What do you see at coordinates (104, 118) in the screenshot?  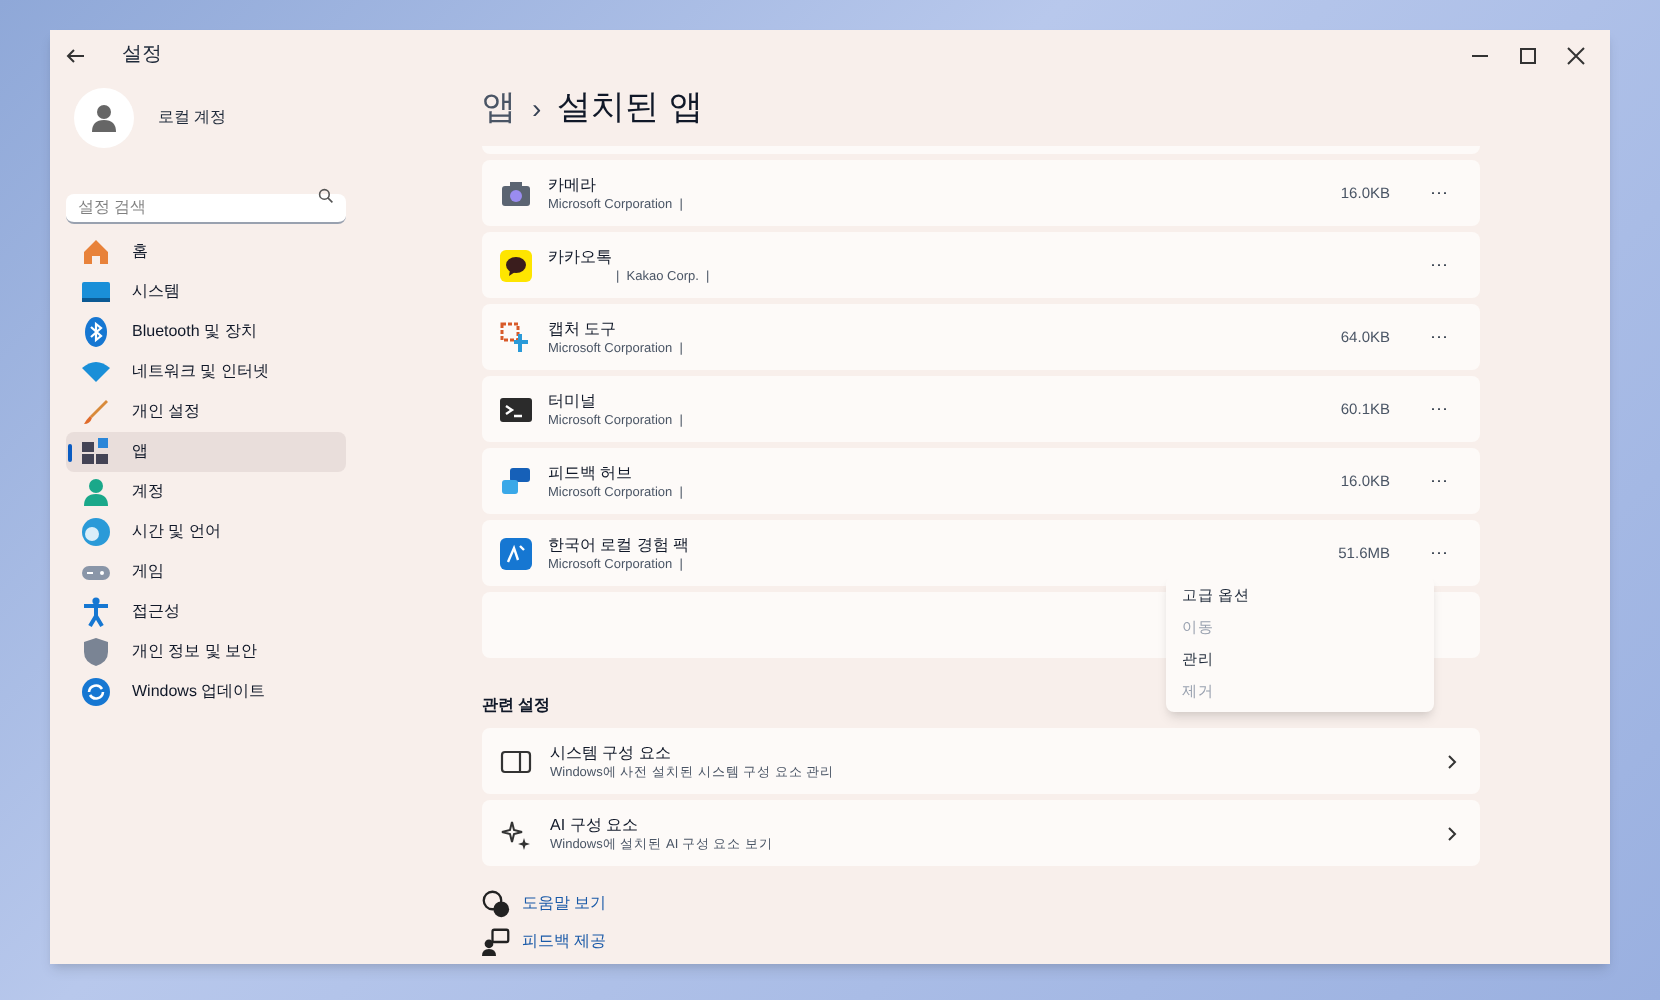 I see `person-silhouette-icon` at bounding box center [104, 118].